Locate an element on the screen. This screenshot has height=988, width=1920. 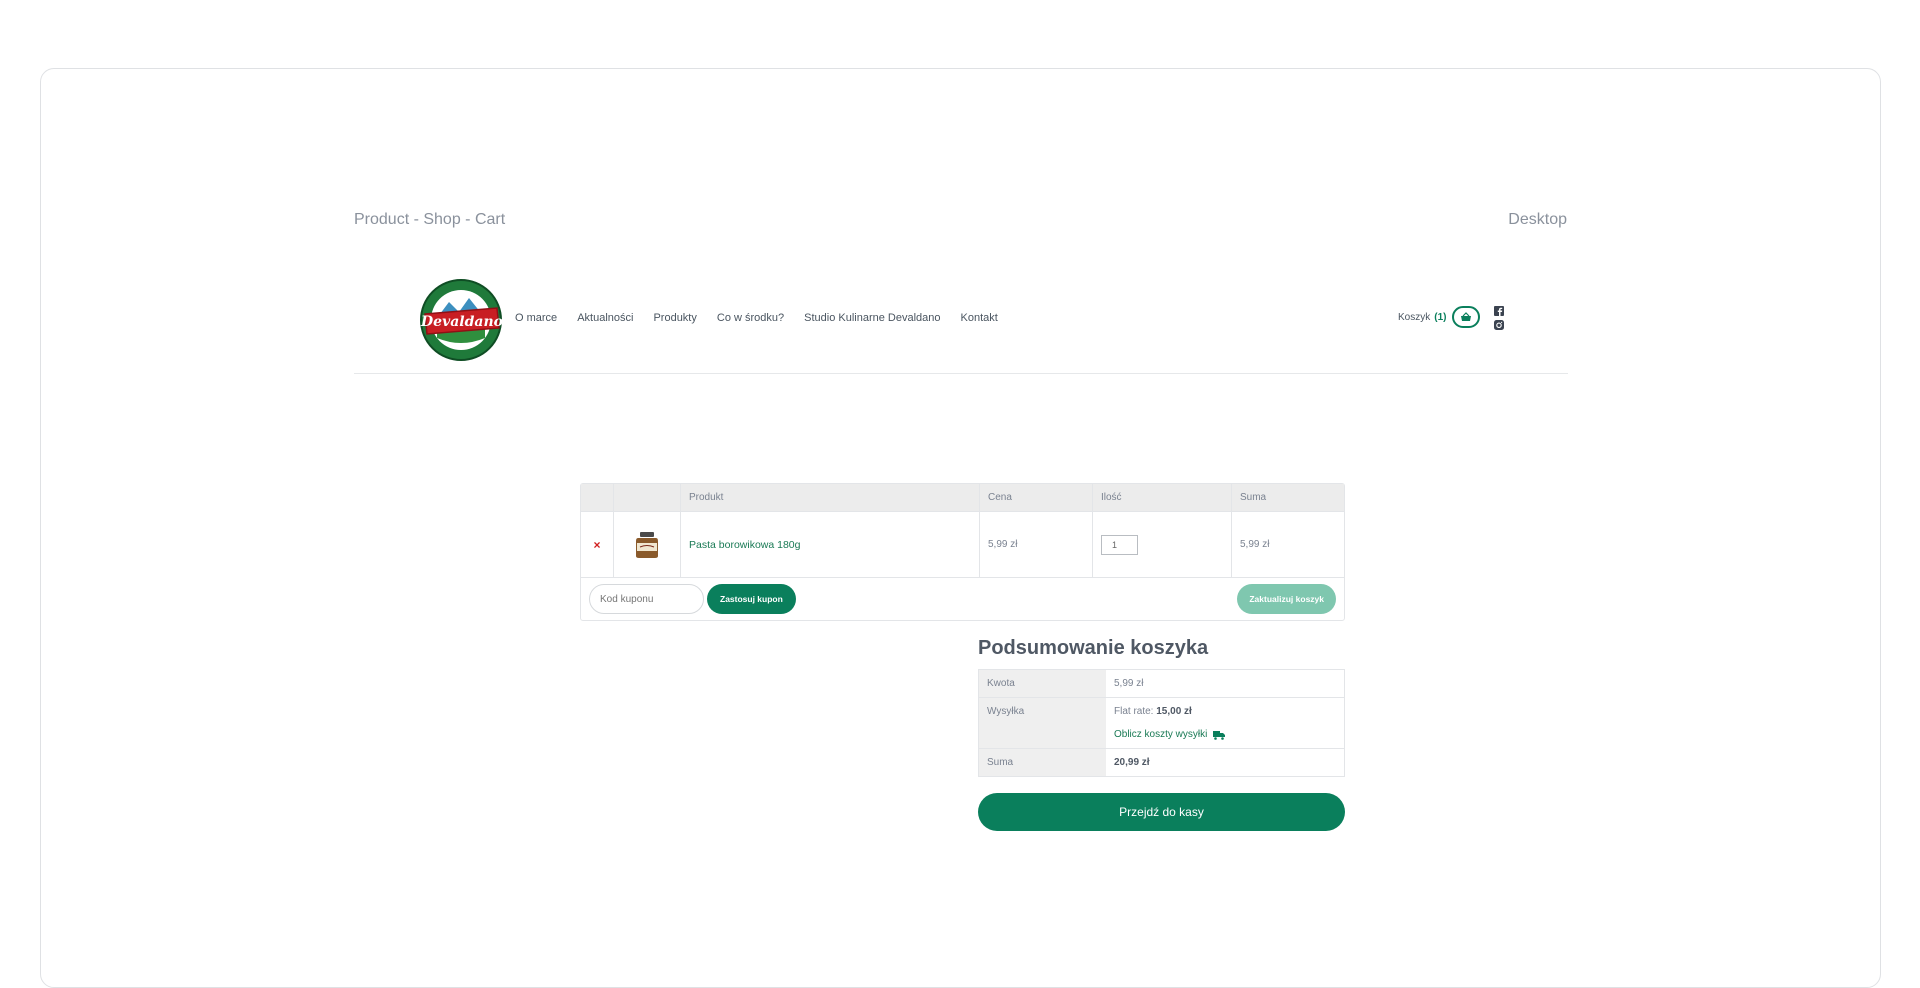
page-label: Product - Shop - Cart is located at coordinates (430, 219).